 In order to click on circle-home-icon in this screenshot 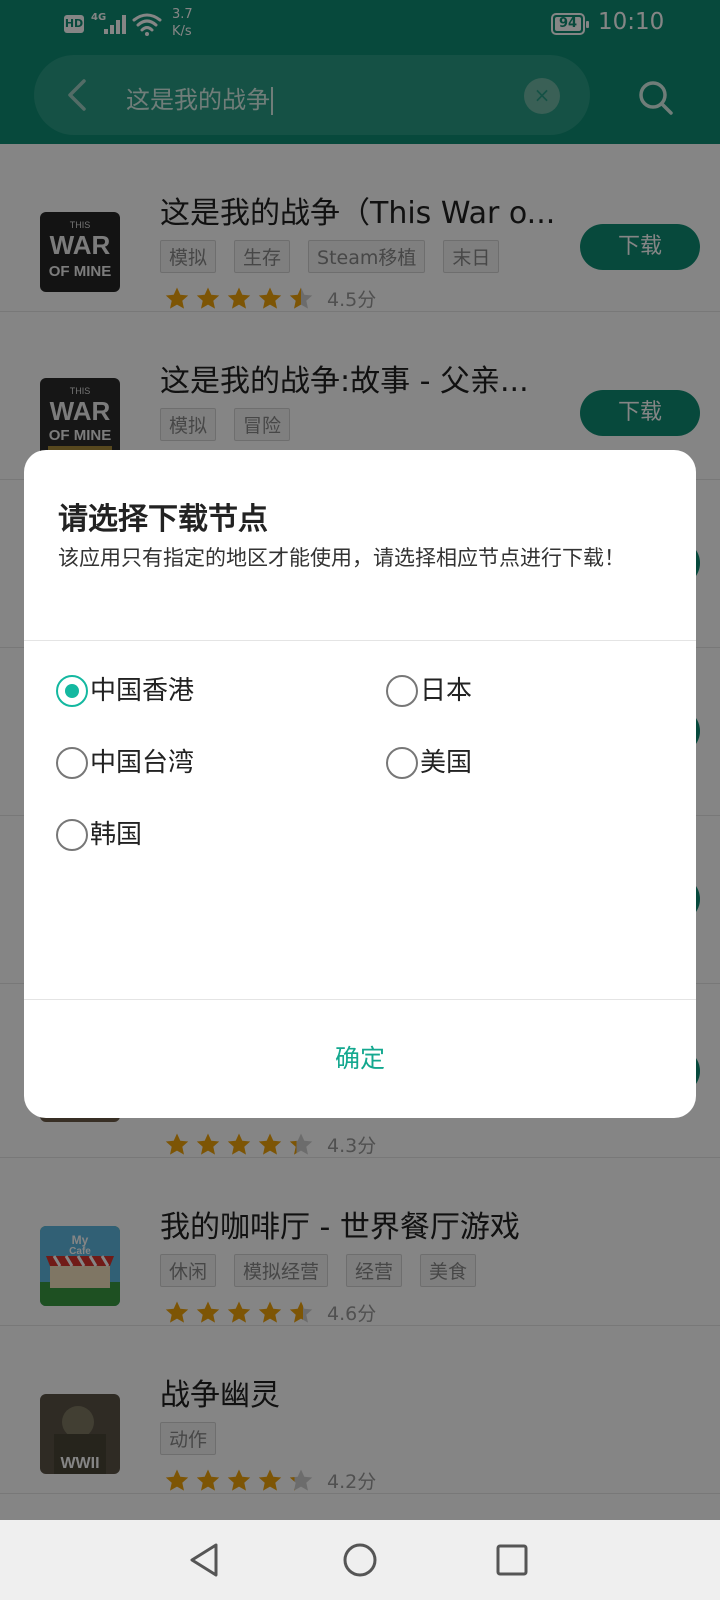, I will do `click(360, 1560)`.